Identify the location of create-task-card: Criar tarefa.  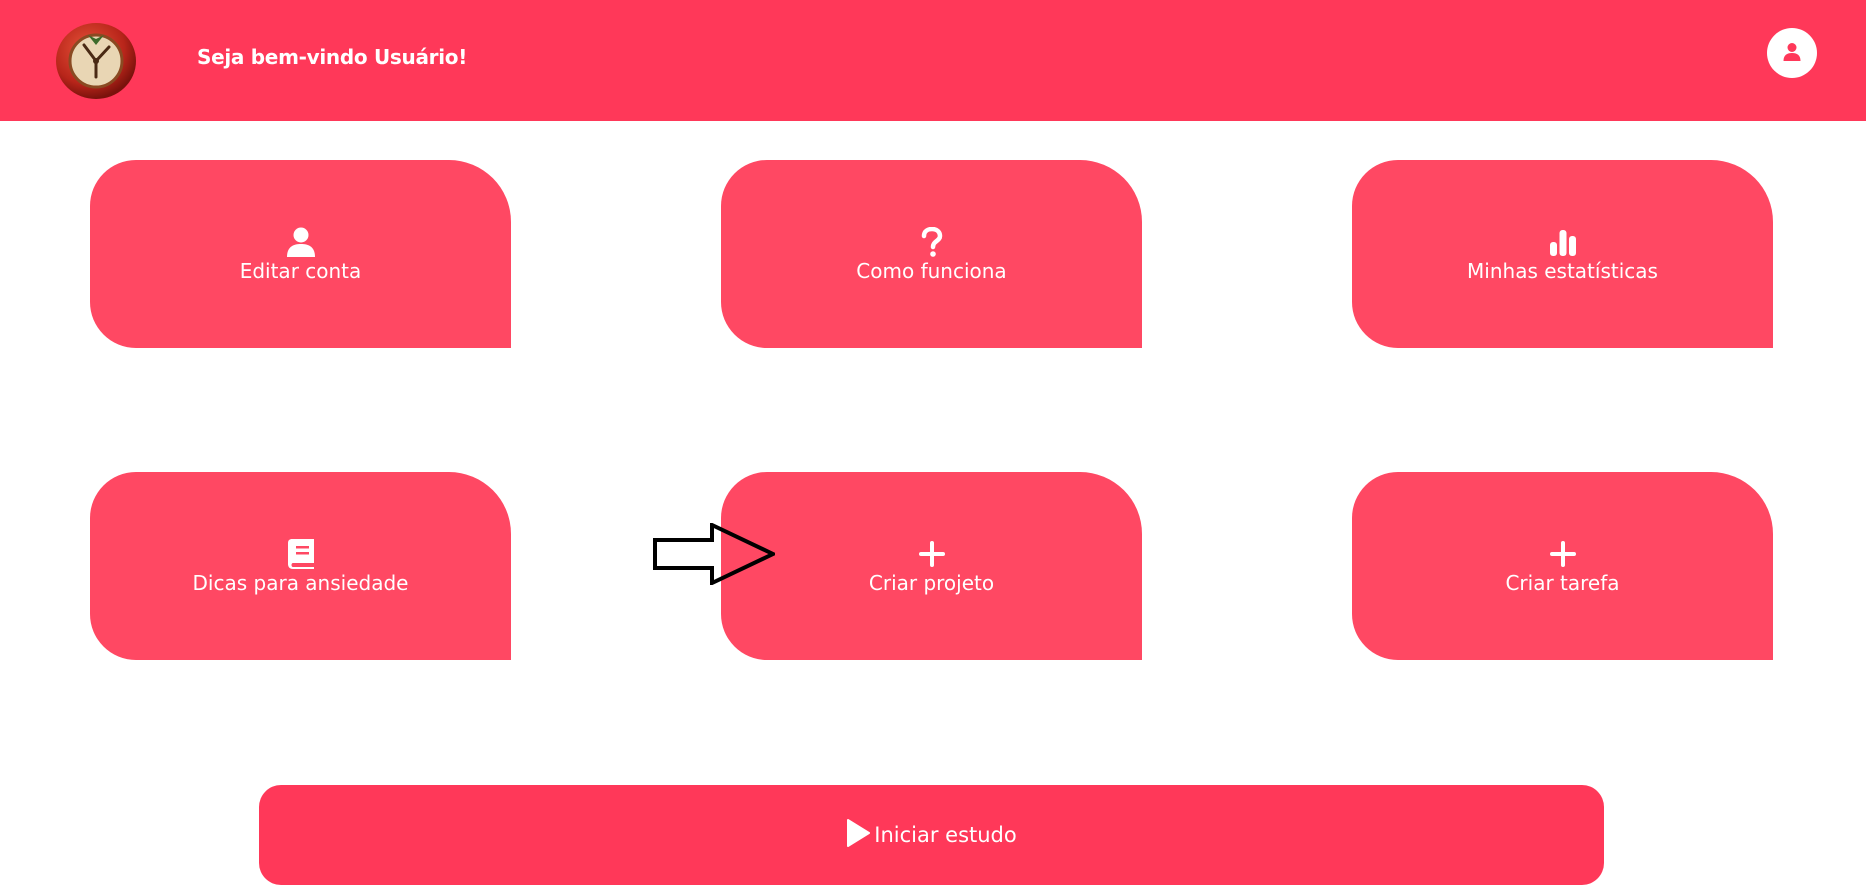
(1562, 566).